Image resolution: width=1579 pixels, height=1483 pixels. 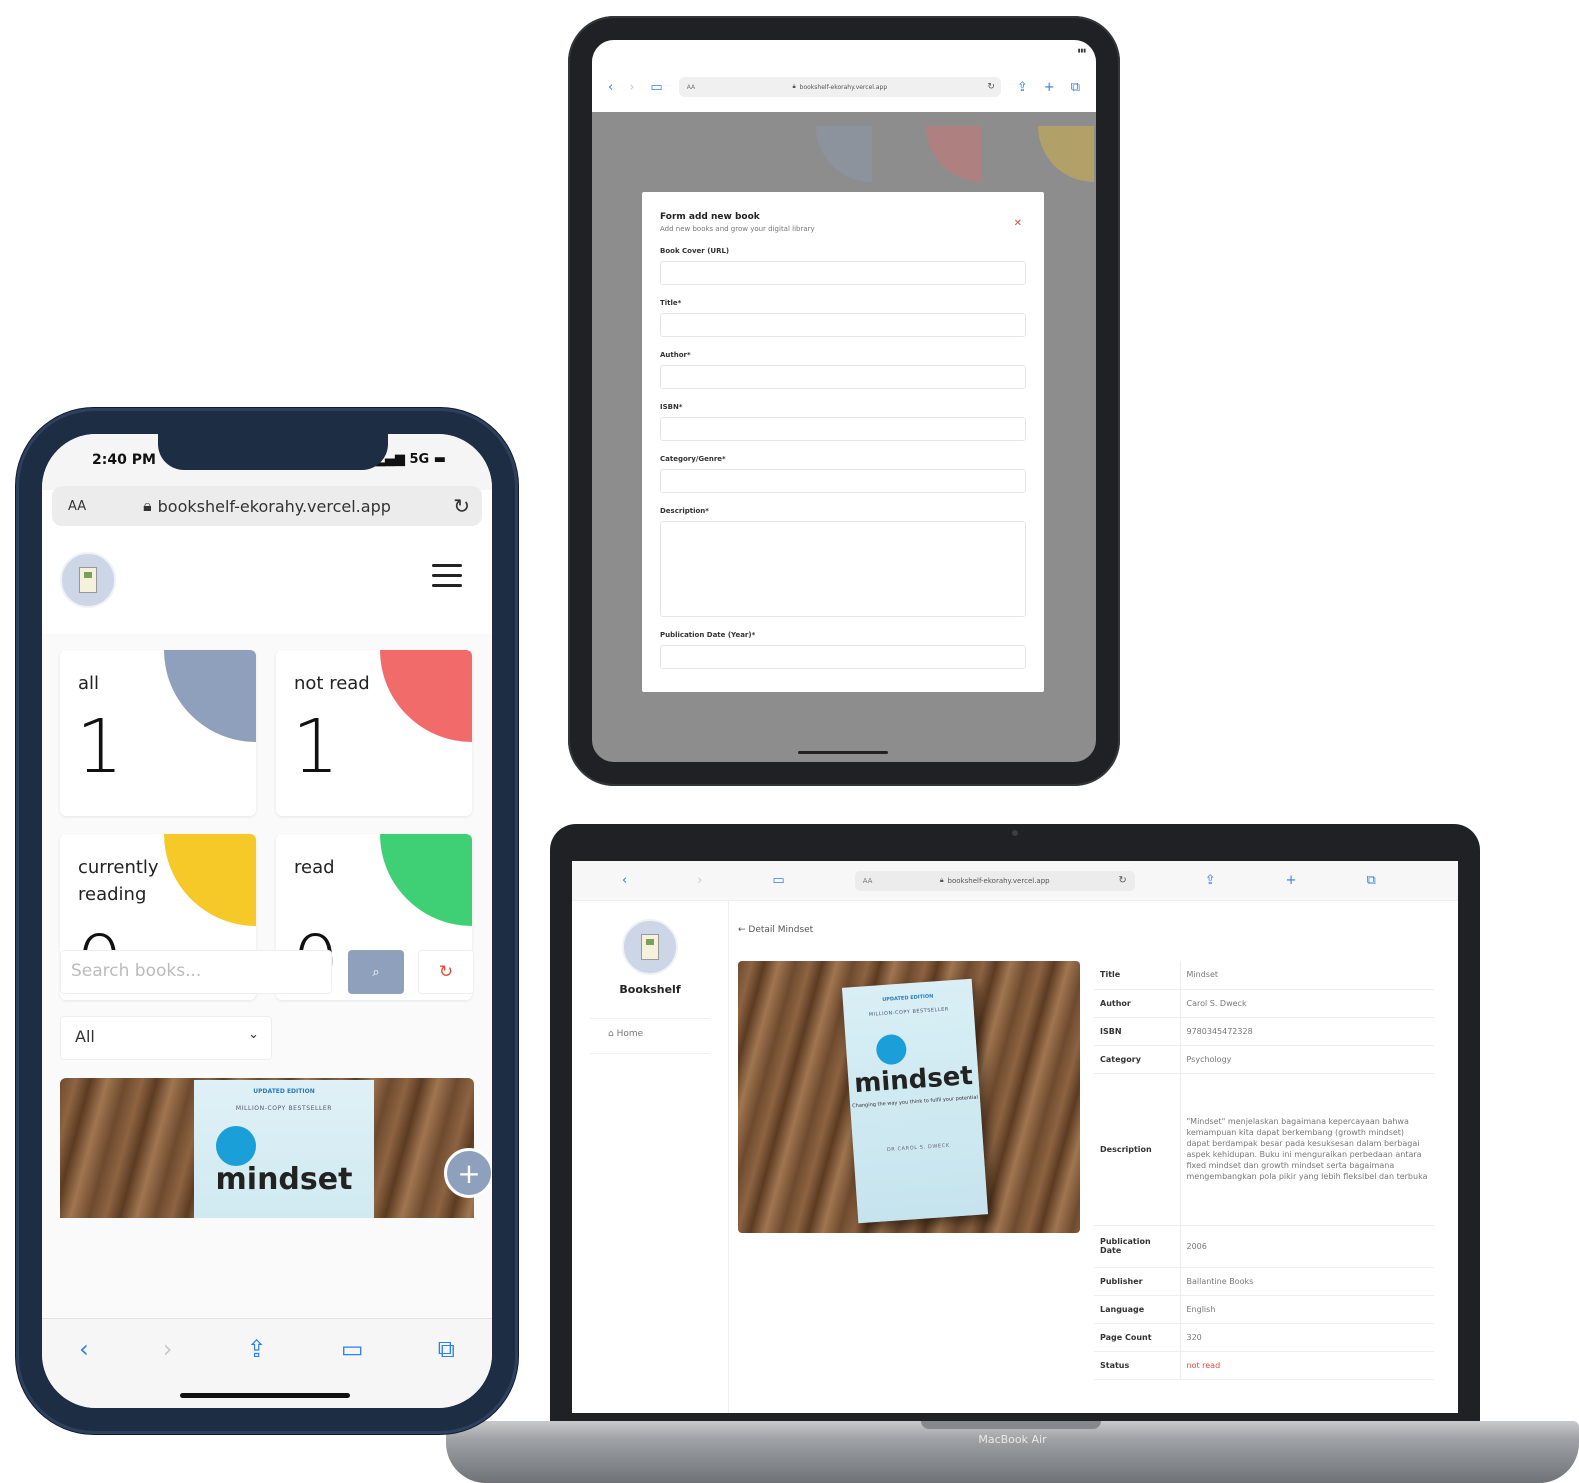 I want to click on chevron-down-icon: ⌄, so click(x=253, y=1034).